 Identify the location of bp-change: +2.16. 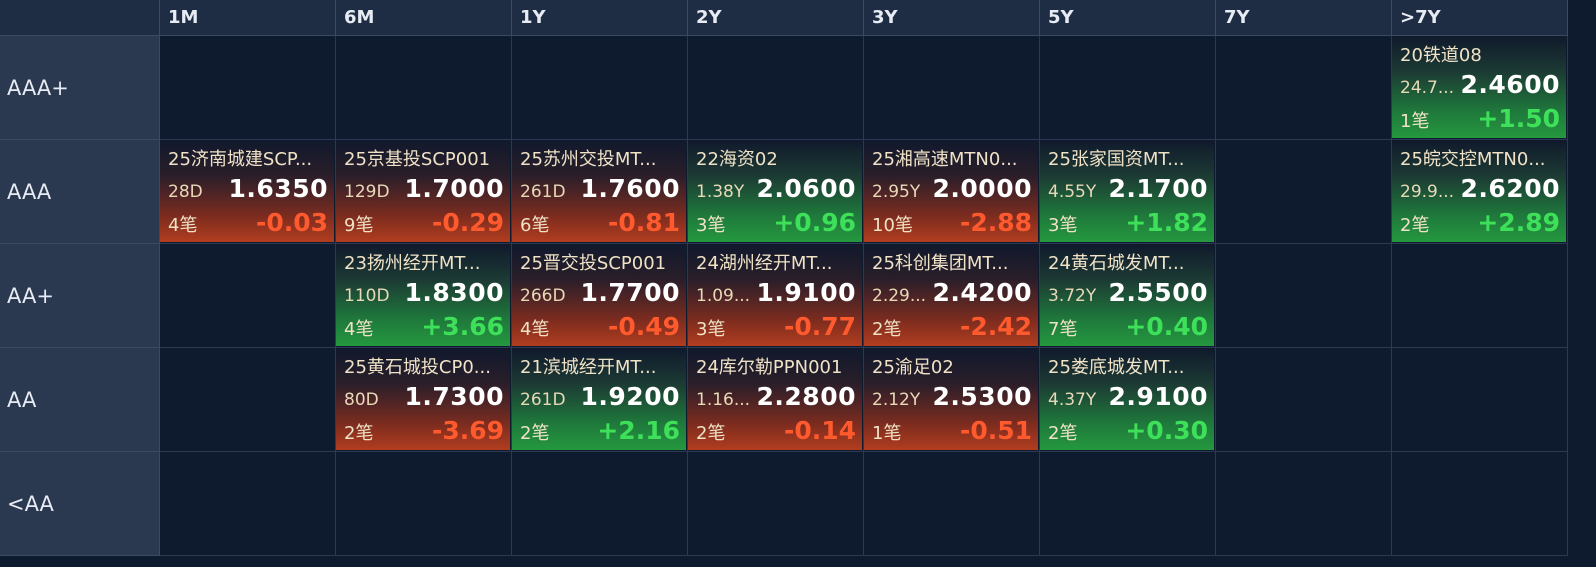
(638, 430).